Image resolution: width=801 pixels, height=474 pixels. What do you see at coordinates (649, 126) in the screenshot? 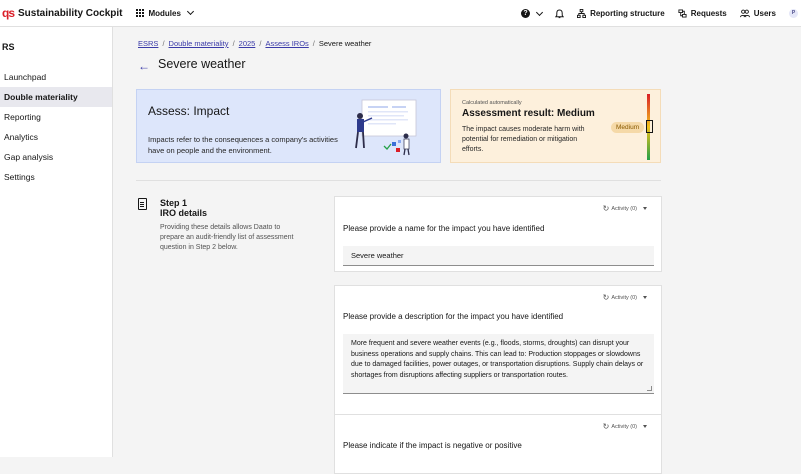
I see `severity-scale-marker` at bounding box center [649, 126].